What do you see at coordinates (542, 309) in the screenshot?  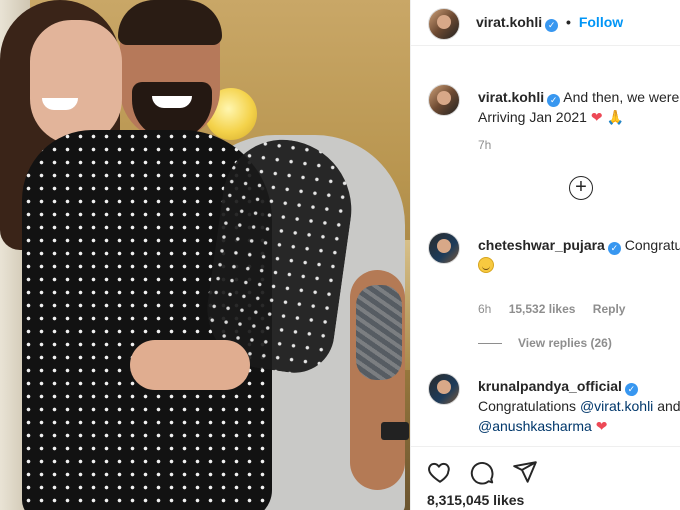 I see `comment-likes: 15,532 likes` at bounding box center [542, 309].